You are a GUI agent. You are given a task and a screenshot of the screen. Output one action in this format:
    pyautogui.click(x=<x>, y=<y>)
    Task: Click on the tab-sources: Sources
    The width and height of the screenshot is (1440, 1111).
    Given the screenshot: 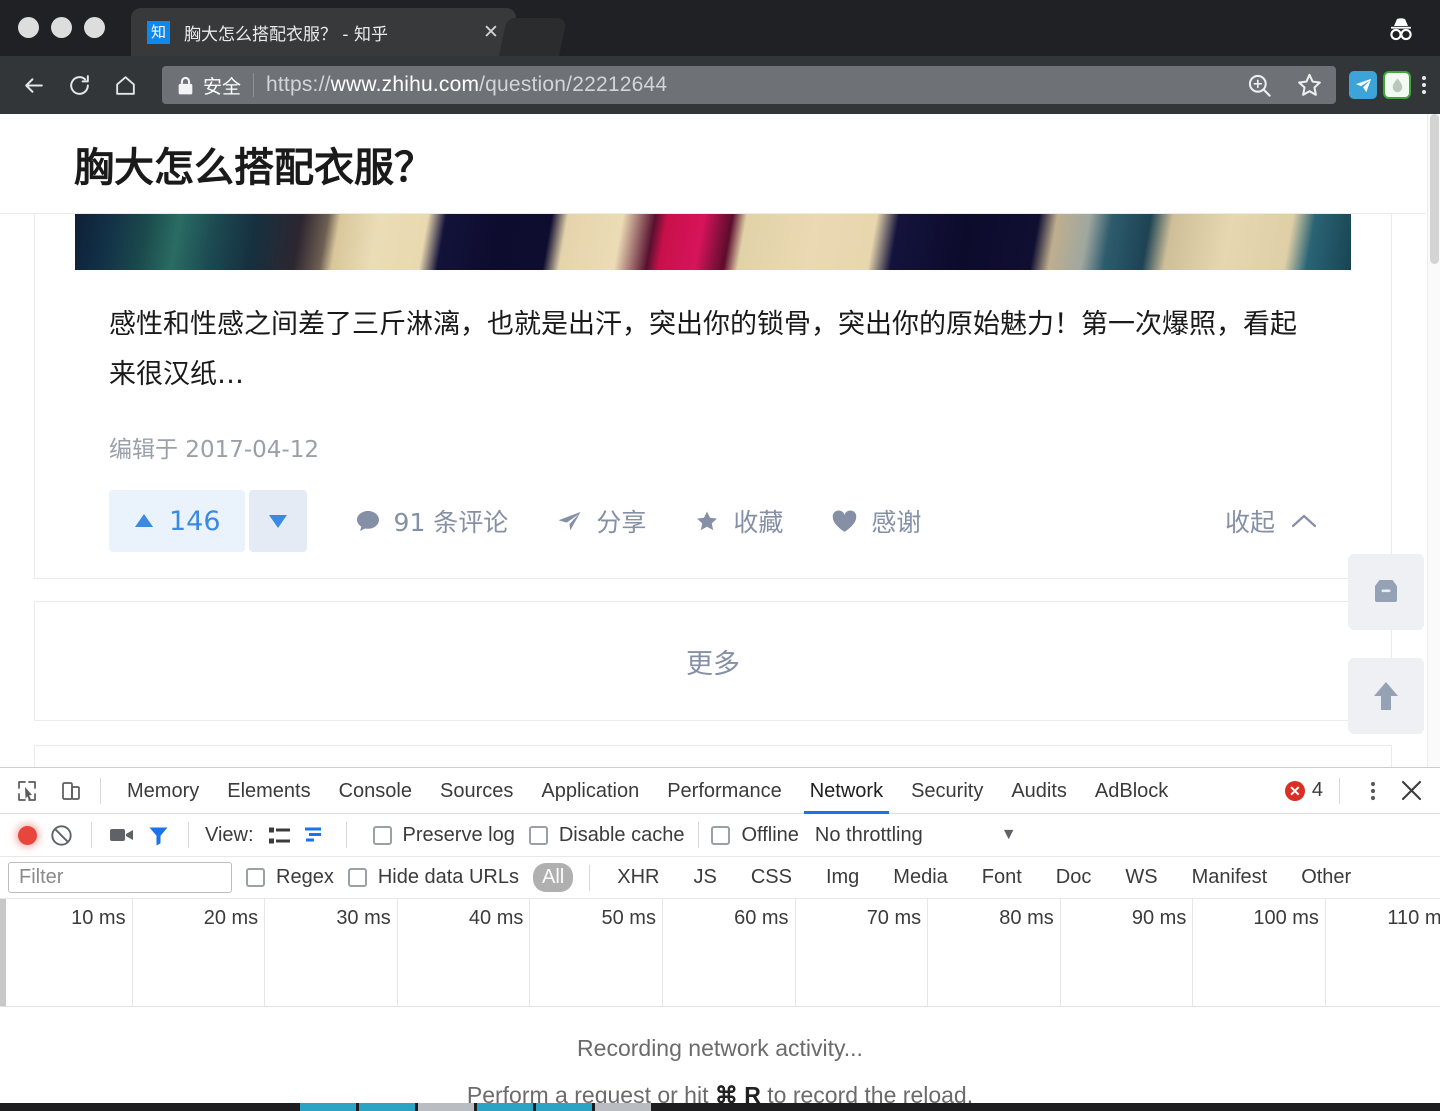 What is the action you would take?
    pyautogui.click(x=476, y=791)
    